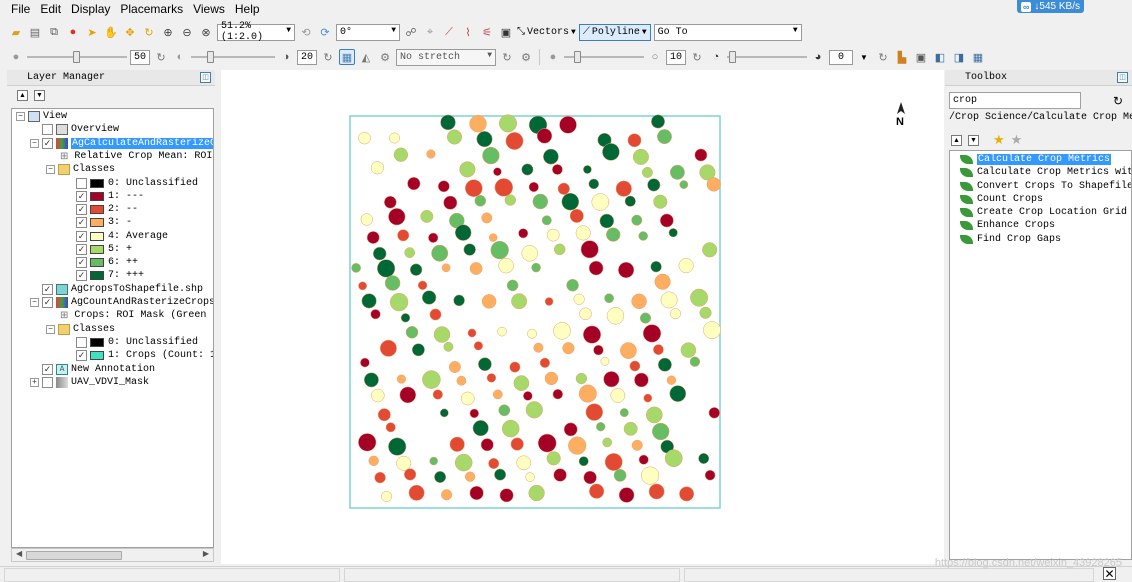  What do you see at coordinates (999, 140) in the screenshot?
I see `favorite-star-icon: ★` at bounding box center [999, 140].